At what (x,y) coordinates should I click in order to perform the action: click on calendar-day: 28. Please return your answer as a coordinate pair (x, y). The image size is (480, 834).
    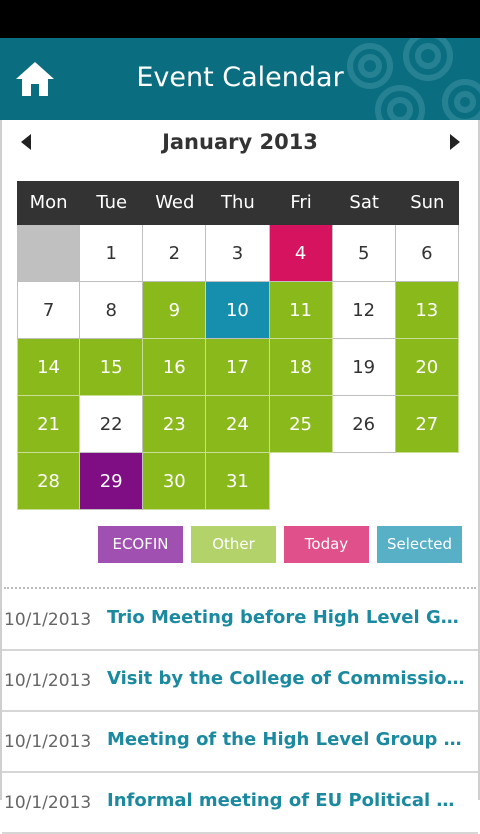
    Looking at the image, I should click on (49, 481).